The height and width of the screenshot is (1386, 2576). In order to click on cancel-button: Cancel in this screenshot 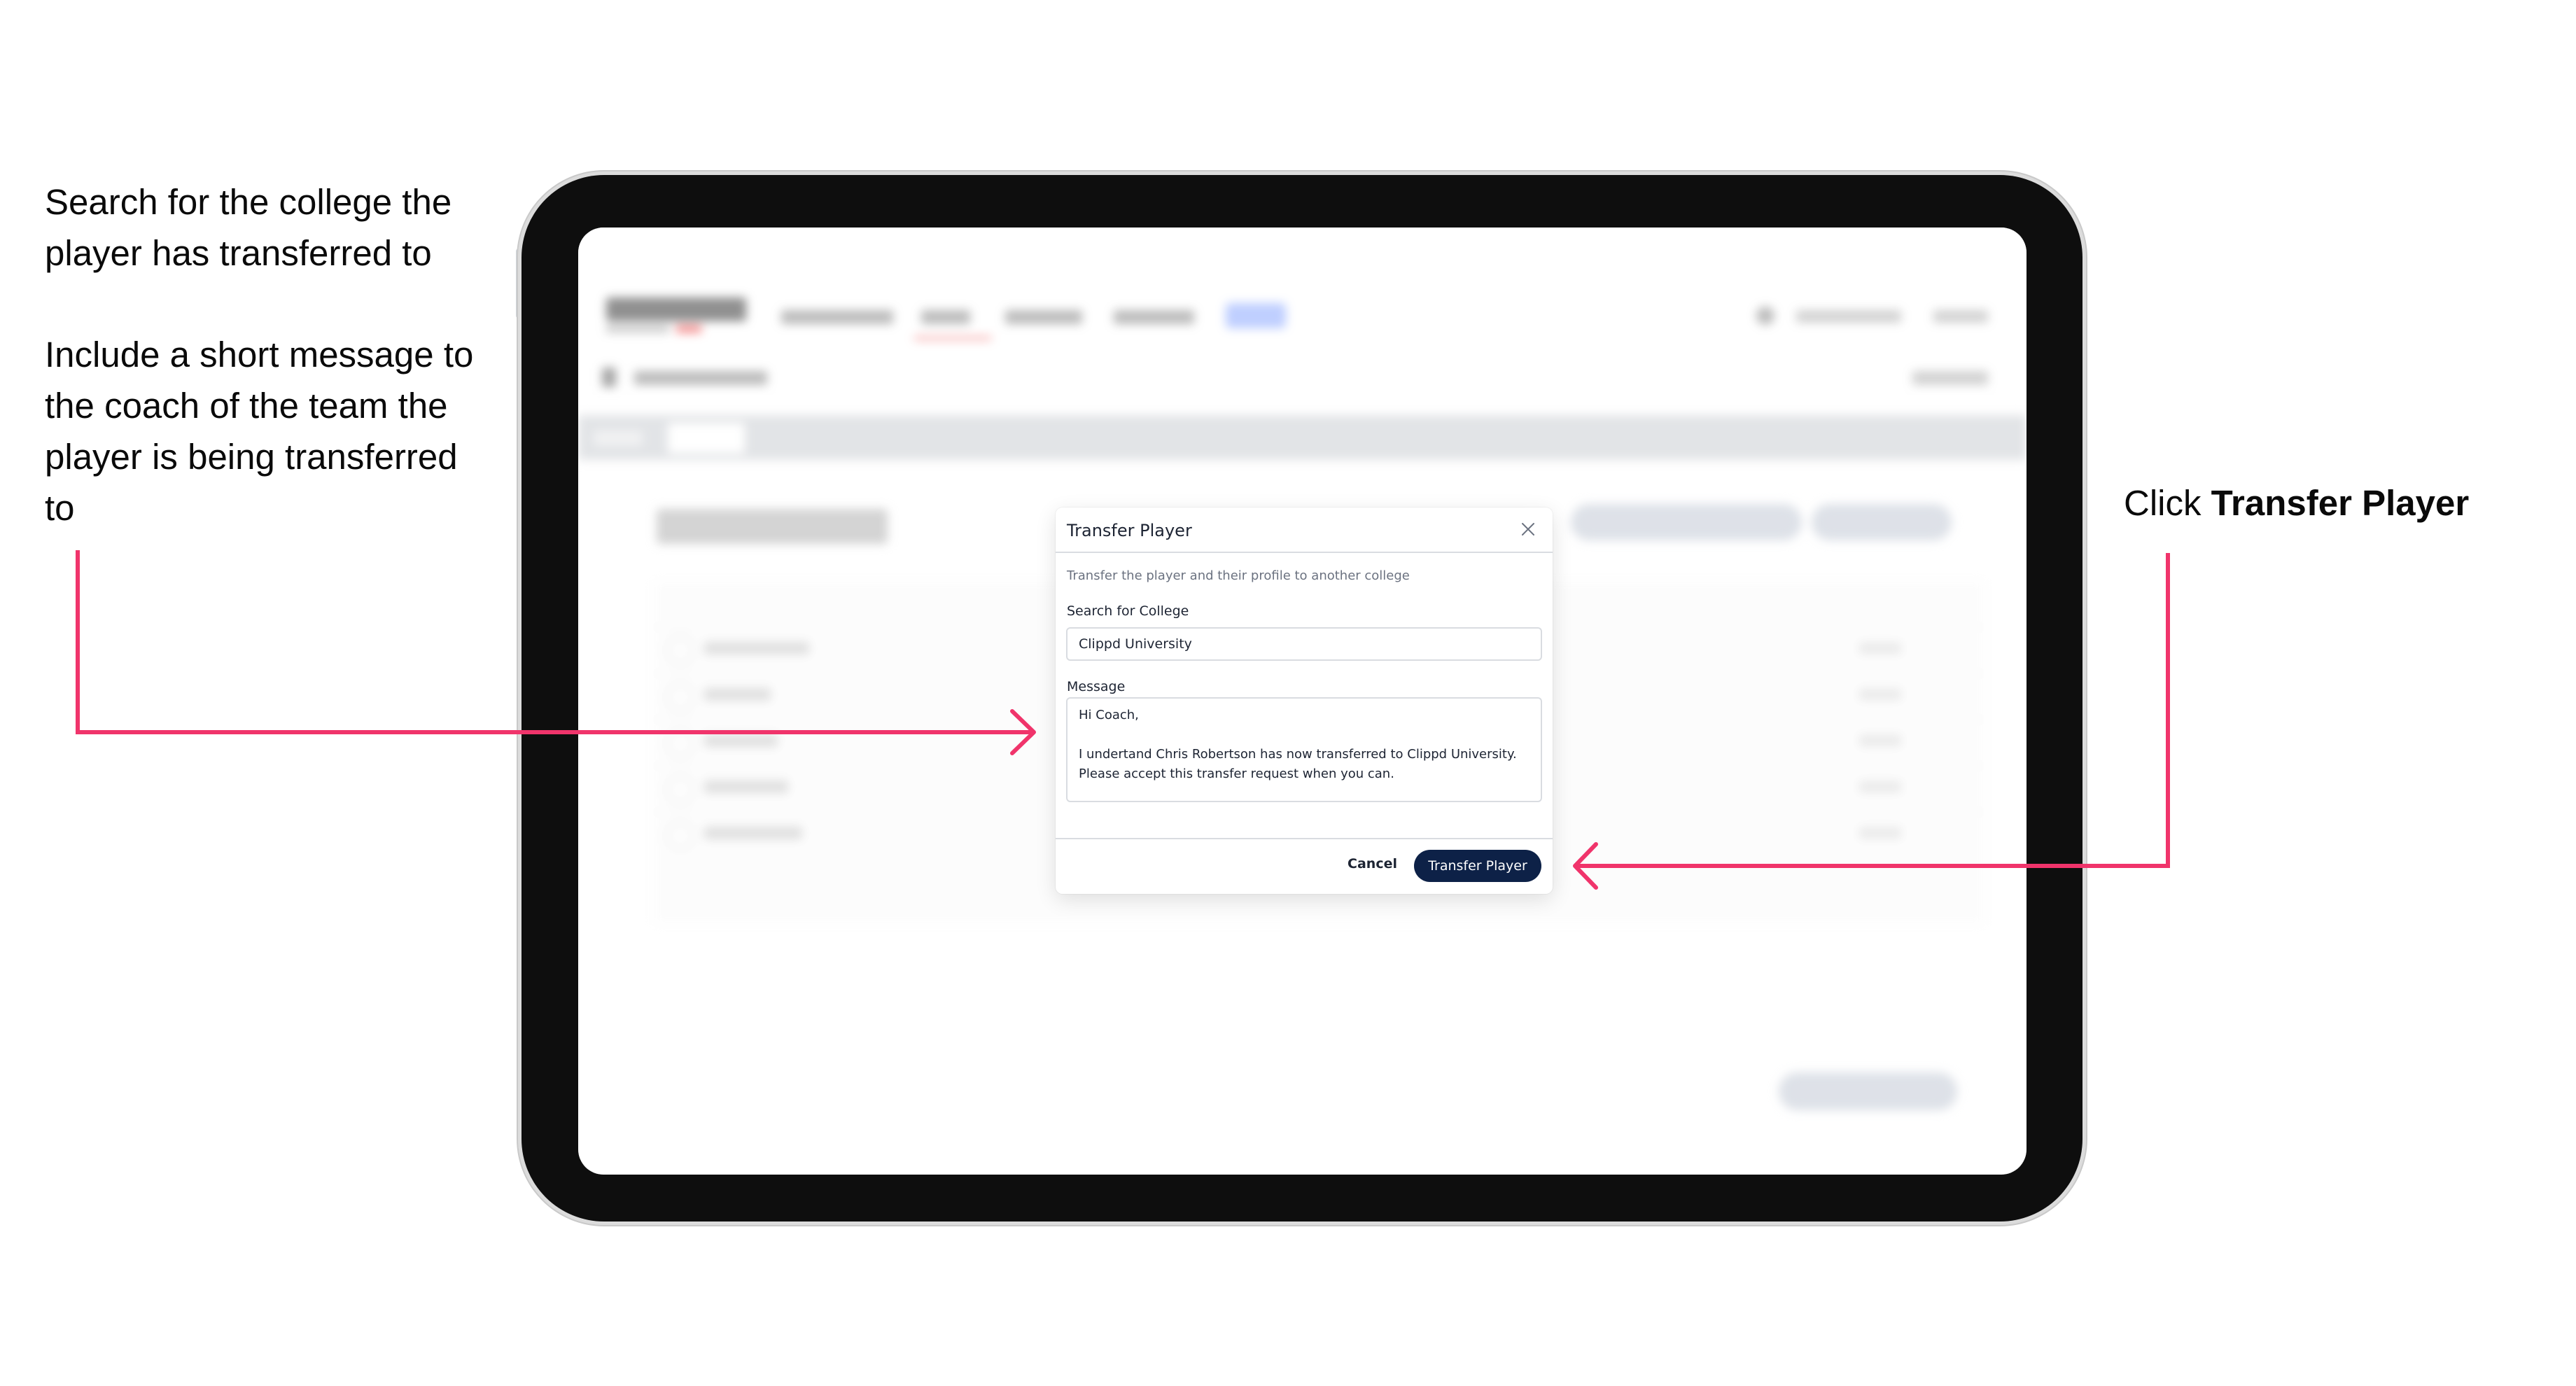, I will do `click(1372, 864)`.